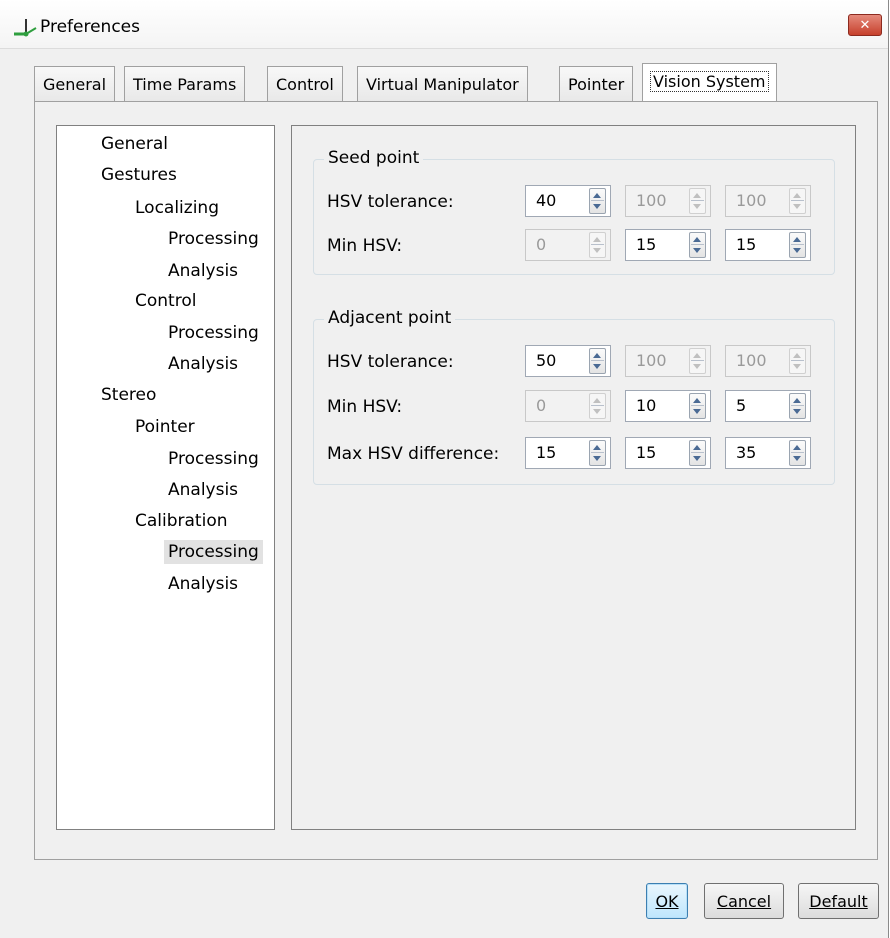 The image size is (890, 938). What do you see at coordinates (746, 452) in the screenshot?
I see `spin-value: 35` at bounding box center [746, 452].